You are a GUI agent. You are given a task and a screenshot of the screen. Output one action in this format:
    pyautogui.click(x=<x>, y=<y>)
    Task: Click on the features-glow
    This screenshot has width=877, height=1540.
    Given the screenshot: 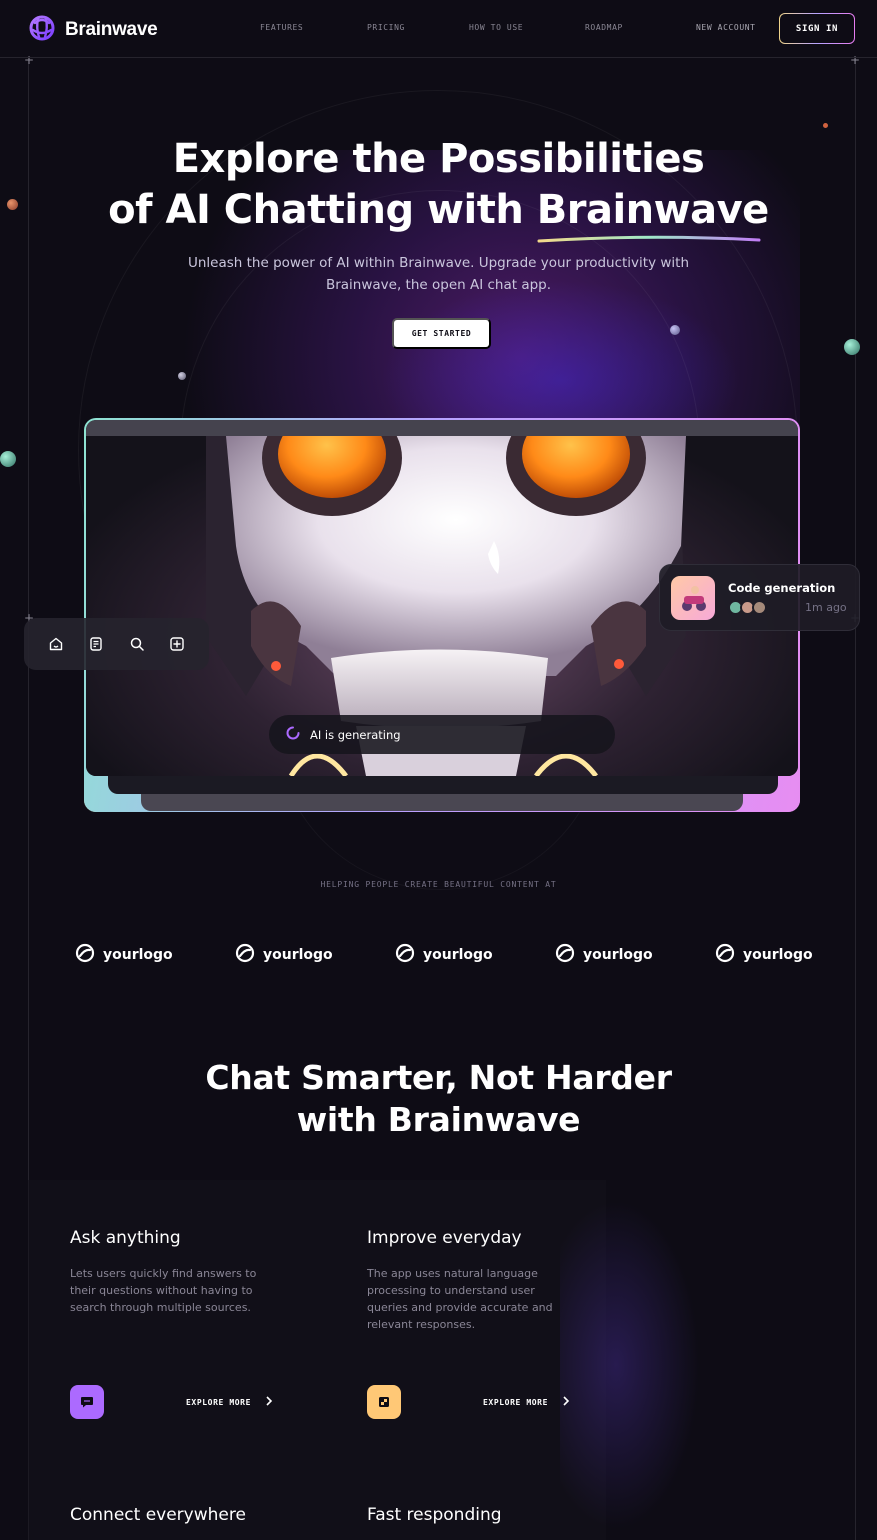 What is the action you would take?
    pyautogui.click(x=630, y=1365)
    